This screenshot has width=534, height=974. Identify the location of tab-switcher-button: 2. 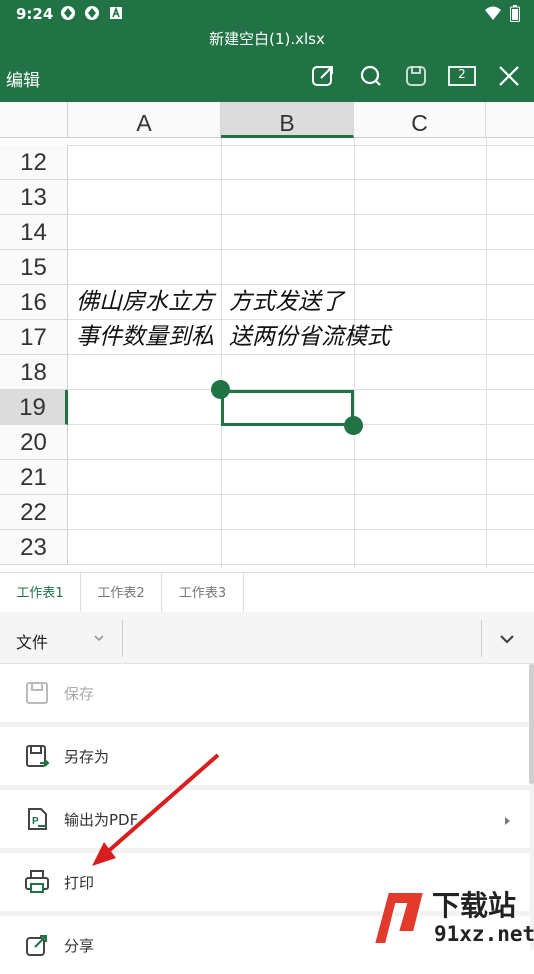
(462, 76).